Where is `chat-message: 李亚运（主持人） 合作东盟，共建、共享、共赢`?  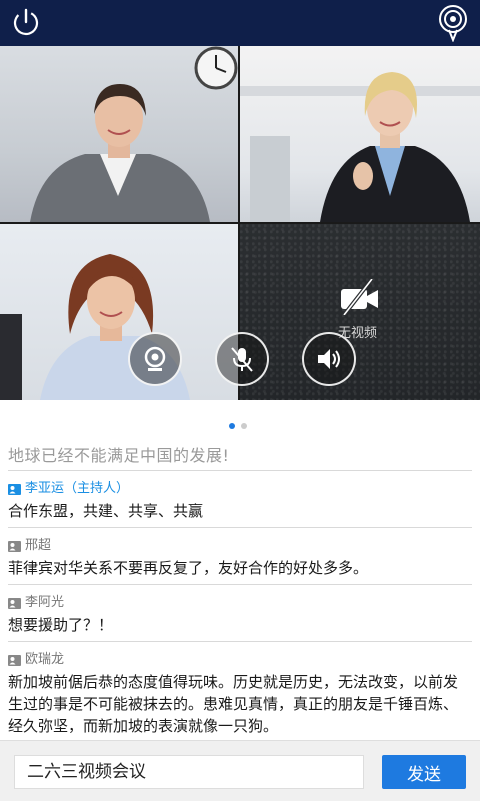
chat-message: 李亚运（主持人） 合作东盟，共建、共享、共赢 is located at coordinates (240, 501).